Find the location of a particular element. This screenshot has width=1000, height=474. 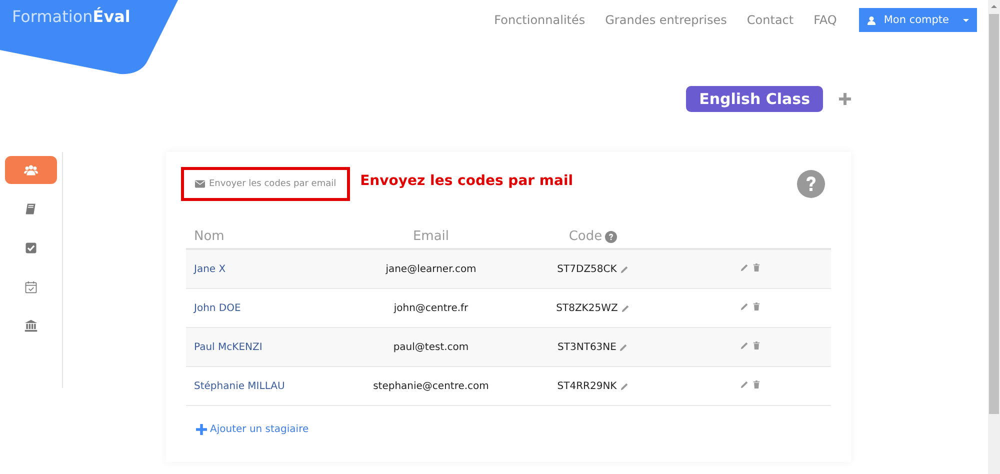

send-codes-button: Envoyer les codes par email is located at coordinates (265, 184).